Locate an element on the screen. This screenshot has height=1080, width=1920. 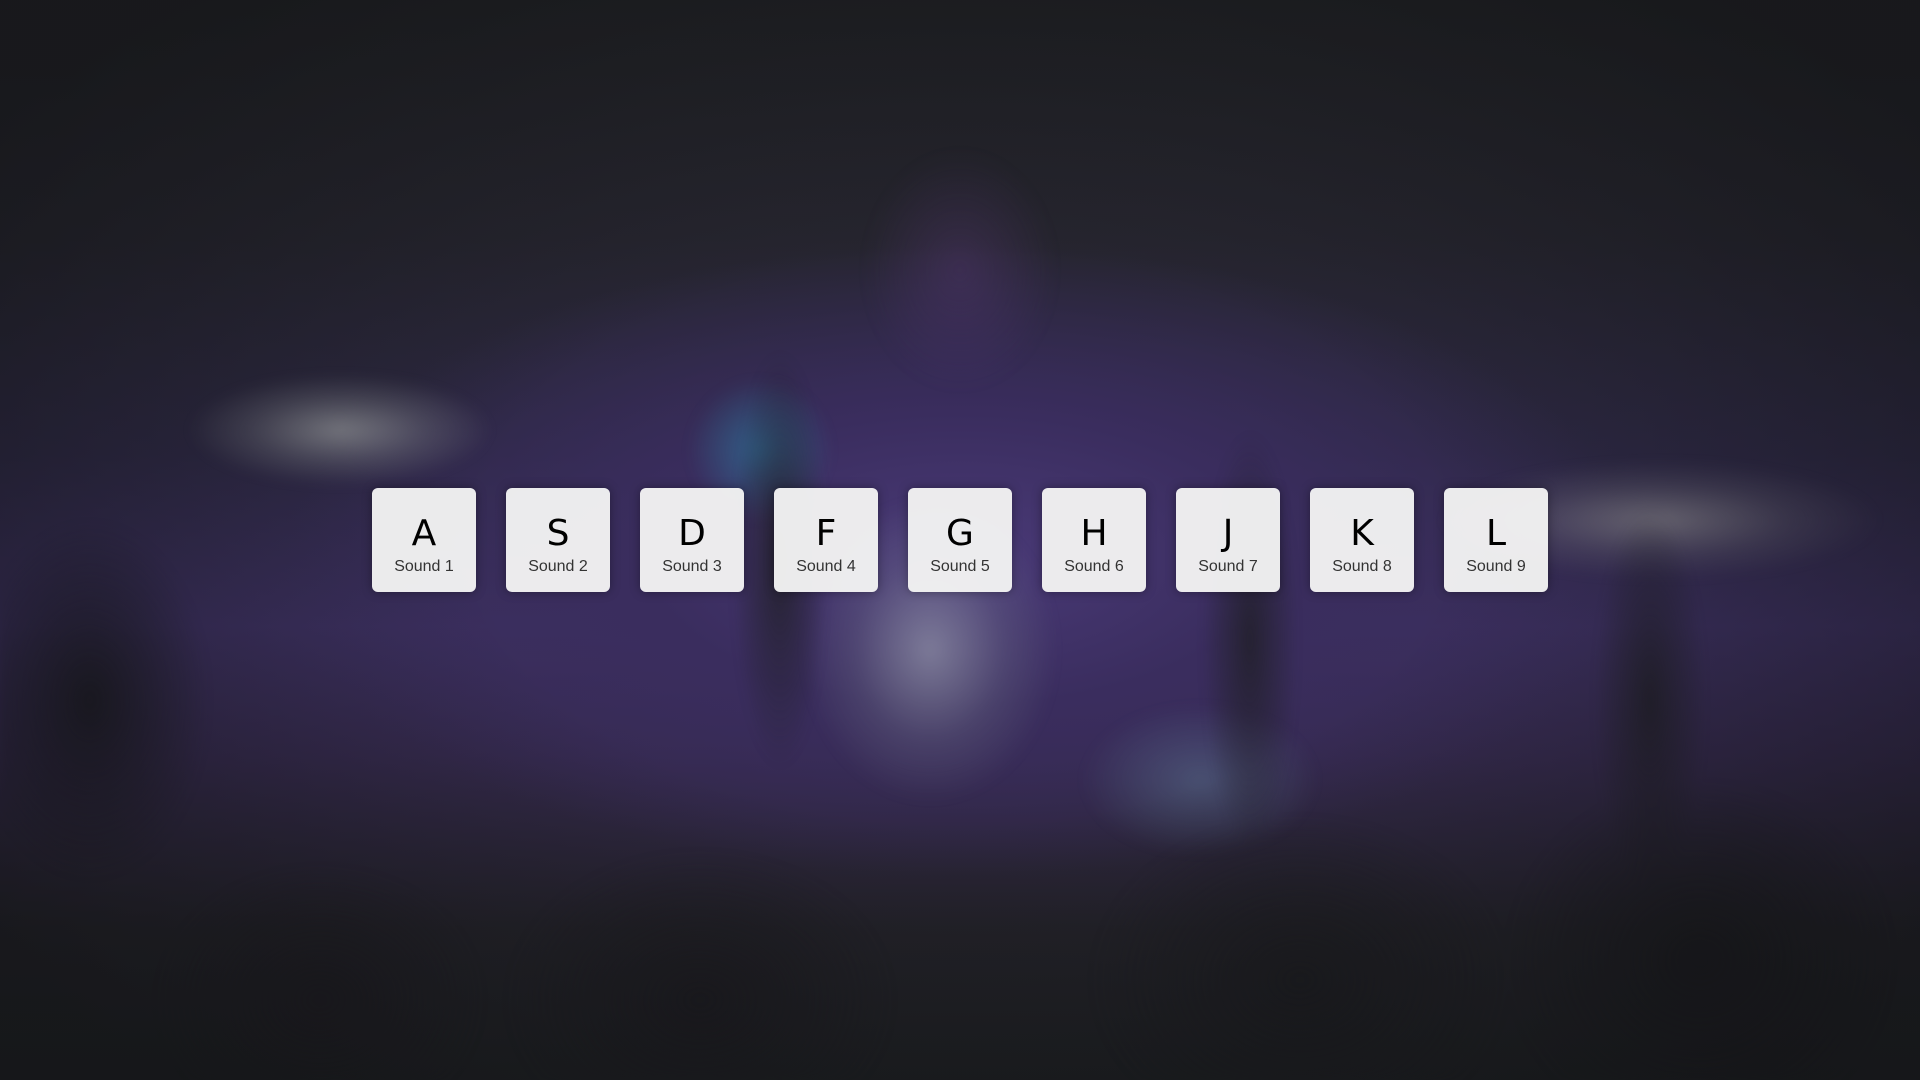
key-sound-label: Sound 7 is located at coordinates (1228, 566).